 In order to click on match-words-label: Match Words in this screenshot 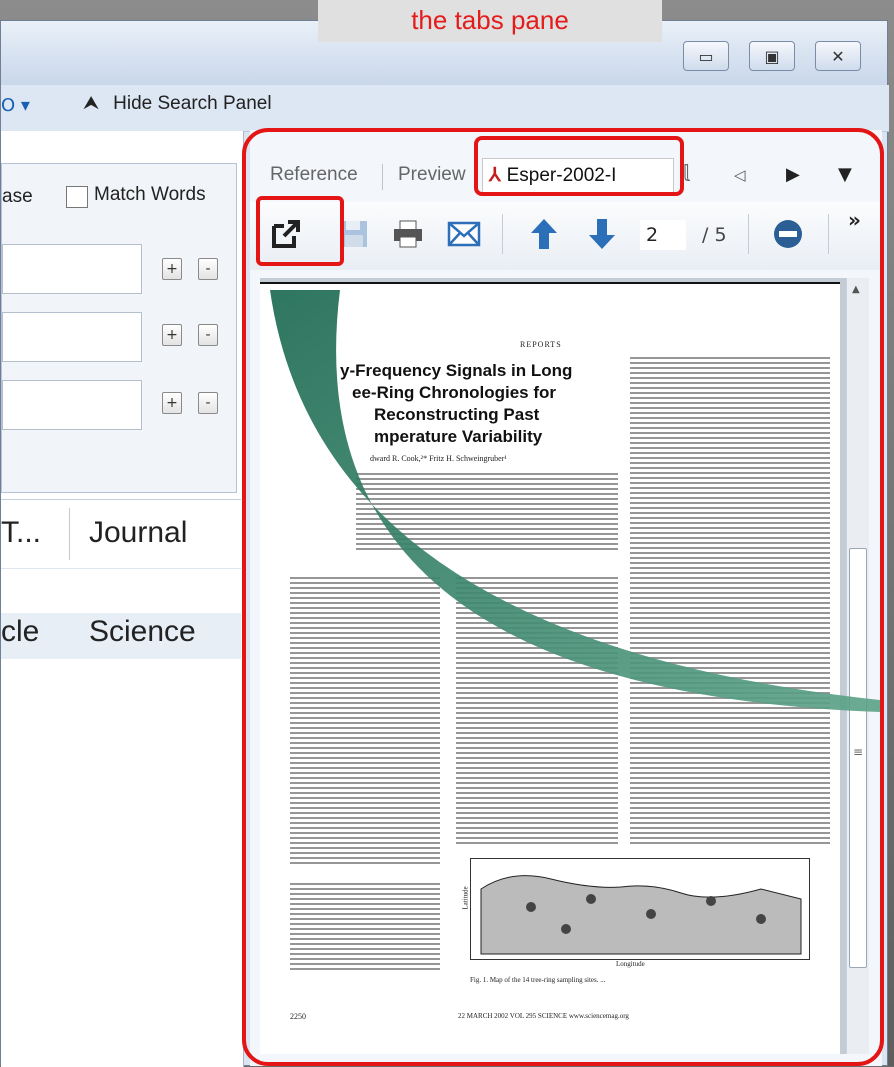, I will do `click(150, 194)`.